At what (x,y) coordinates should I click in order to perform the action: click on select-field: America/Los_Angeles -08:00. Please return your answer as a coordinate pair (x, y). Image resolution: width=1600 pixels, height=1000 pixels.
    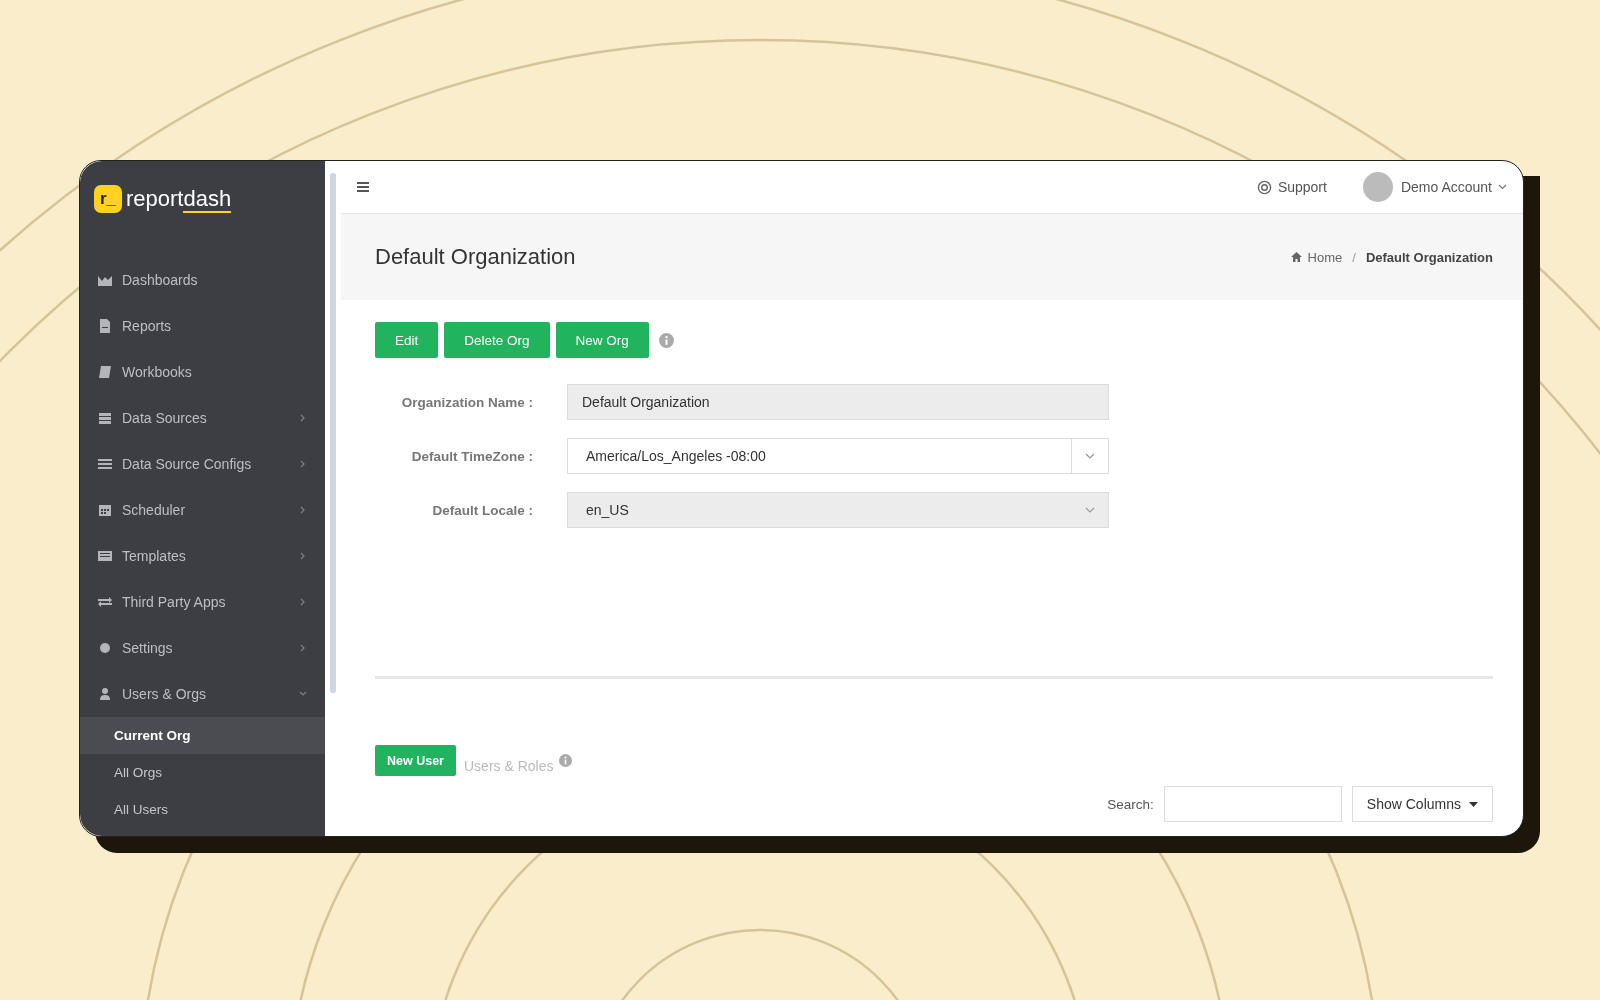
    Looking at the image, I should click on (838, 456).